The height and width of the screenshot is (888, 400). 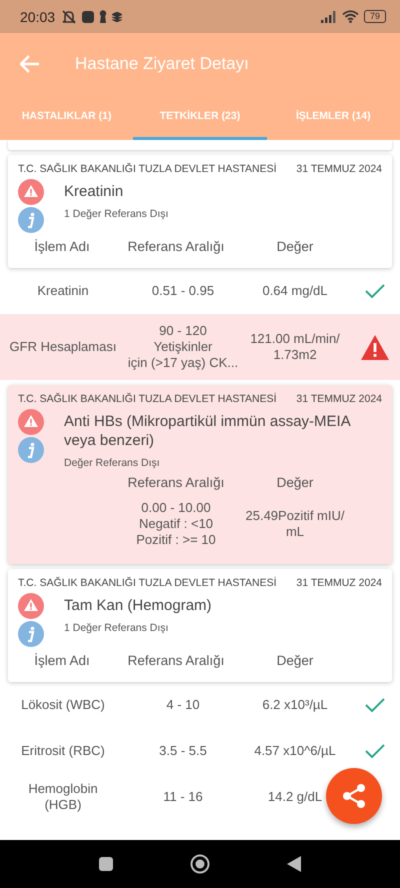 What do you see at coordinates (295, 347) in the screenshot?
I see `table-cell-text: 121.00 mL/min/ 1.73m2` at bounding box center [295, 347].